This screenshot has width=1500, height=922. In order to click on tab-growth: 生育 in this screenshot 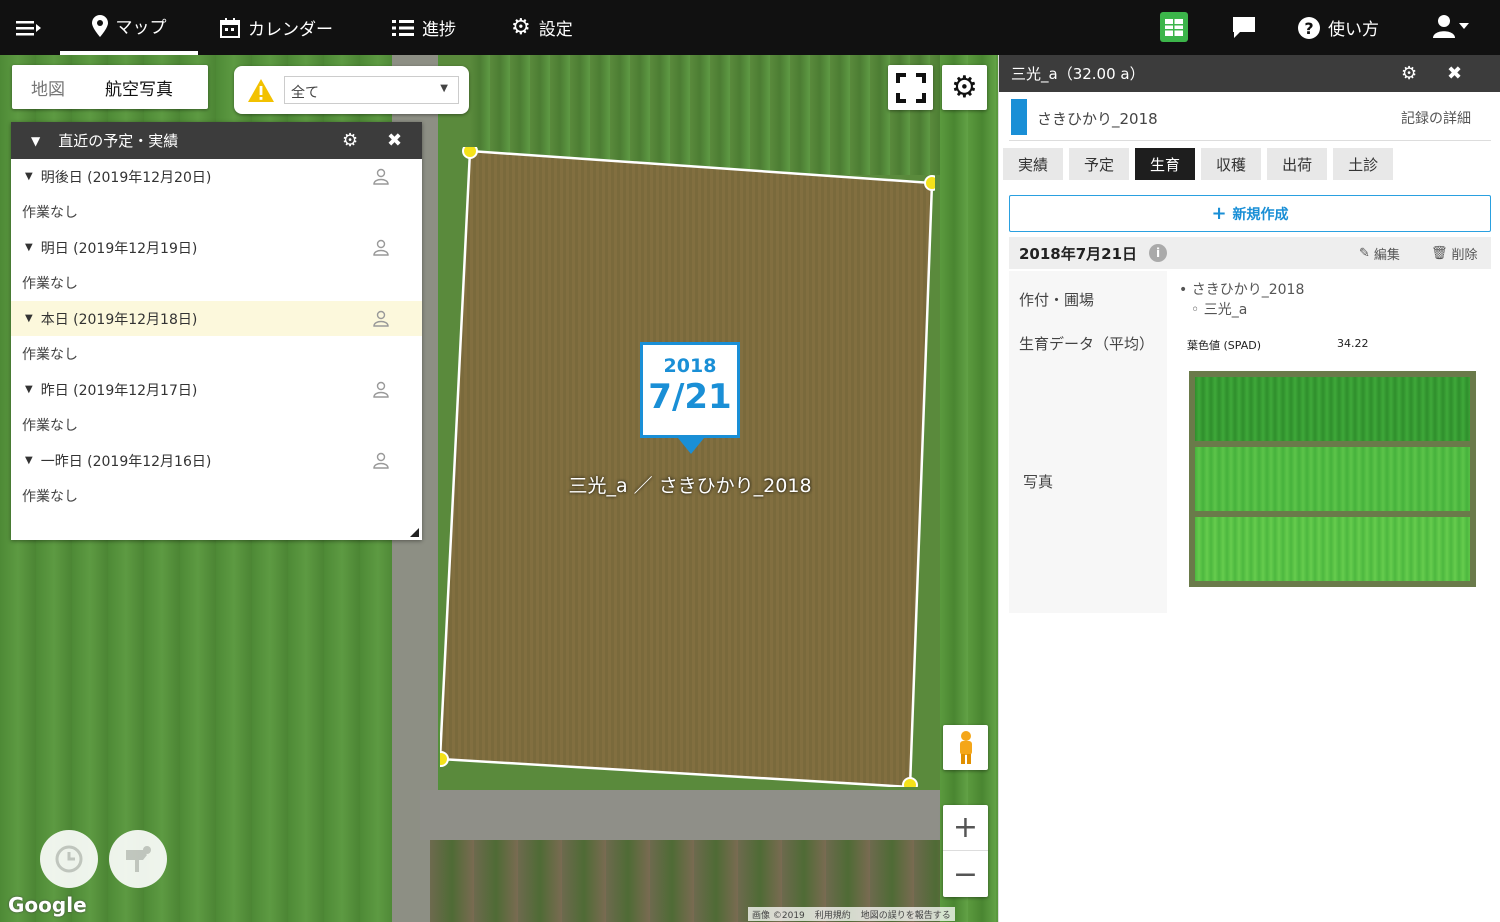, I will do `click(1165, 164)`.